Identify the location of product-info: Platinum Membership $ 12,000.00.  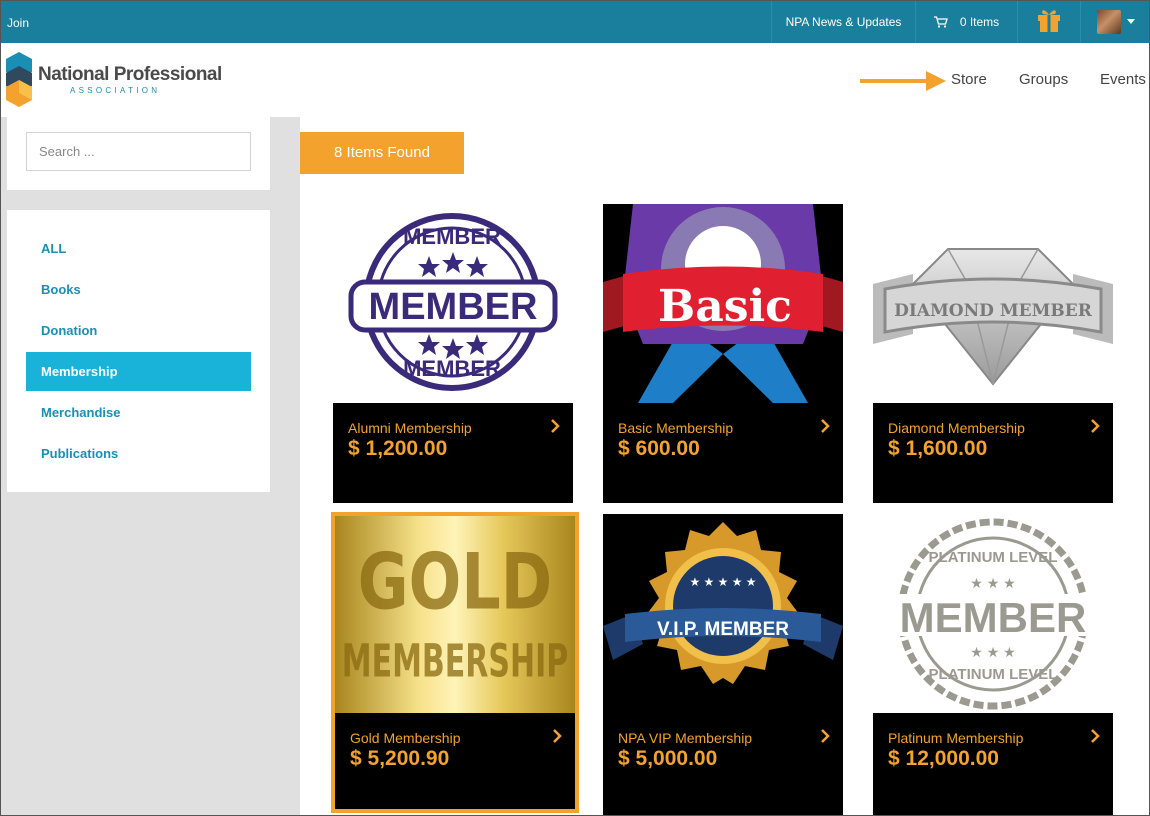
(993, 764).